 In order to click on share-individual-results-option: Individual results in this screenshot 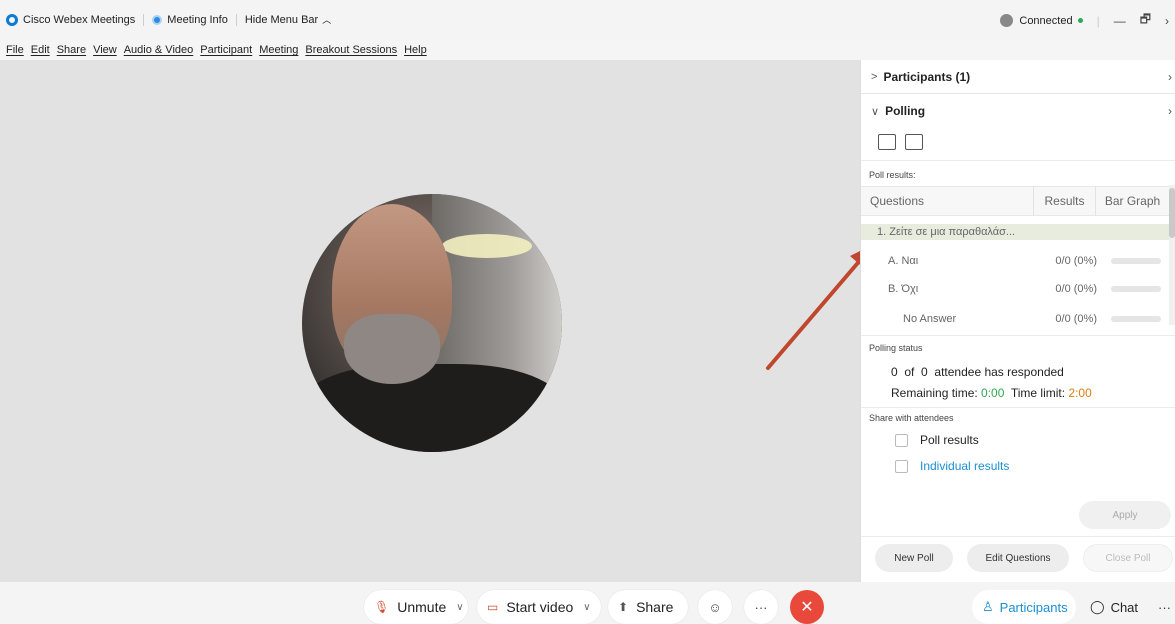, I will do `click(952, 466)`.